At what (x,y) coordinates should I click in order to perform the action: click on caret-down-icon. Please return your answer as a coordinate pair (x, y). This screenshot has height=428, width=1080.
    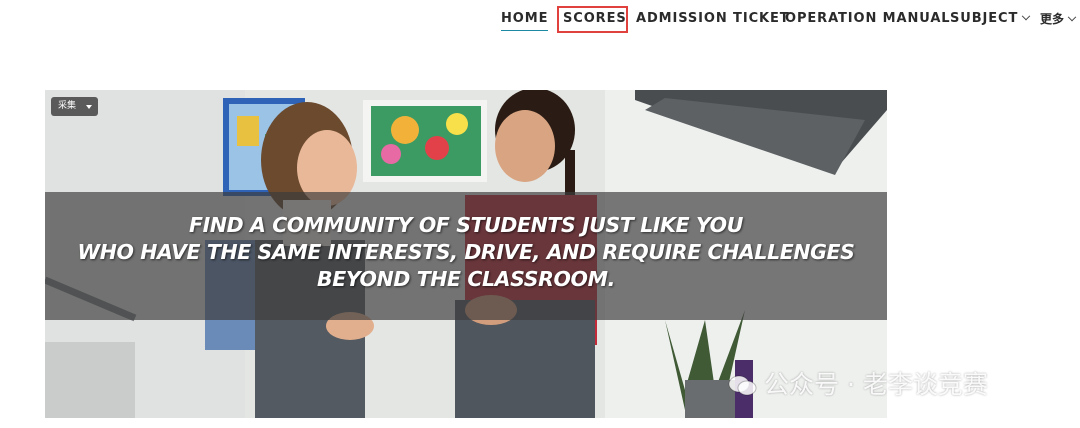
    Looking at the image, I should click on (89, 107).